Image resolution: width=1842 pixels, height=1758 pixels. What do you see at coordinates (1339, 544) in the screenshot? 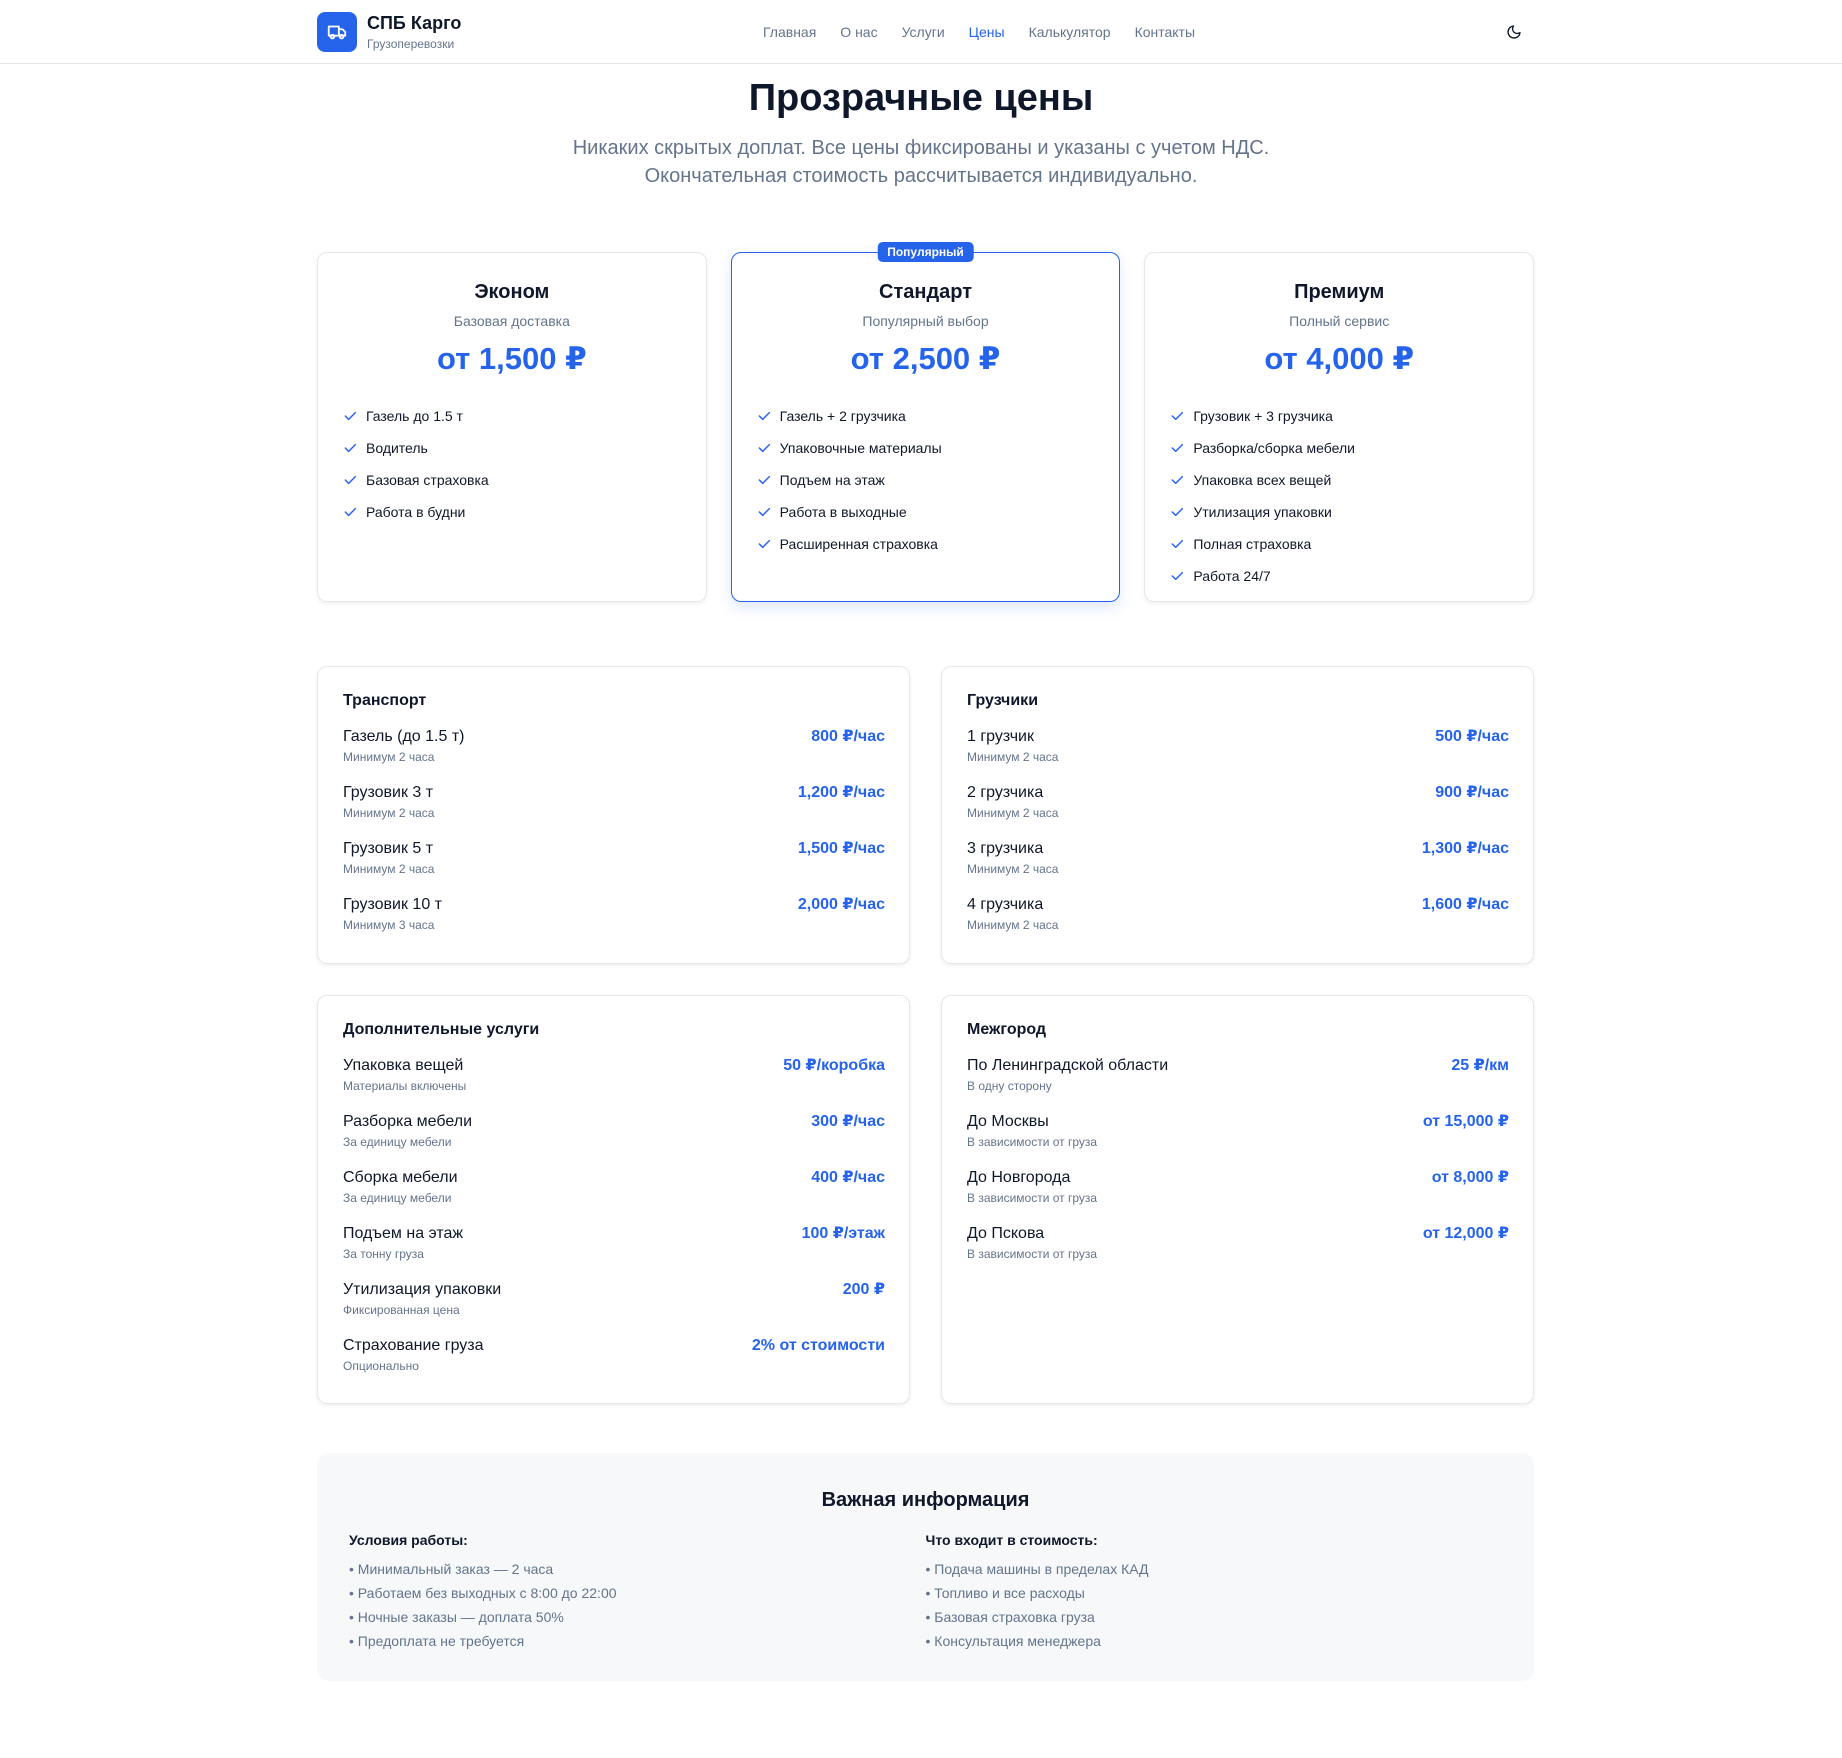
I see `plan-feature: Полная страховка` at bounding box center [1339, 544].